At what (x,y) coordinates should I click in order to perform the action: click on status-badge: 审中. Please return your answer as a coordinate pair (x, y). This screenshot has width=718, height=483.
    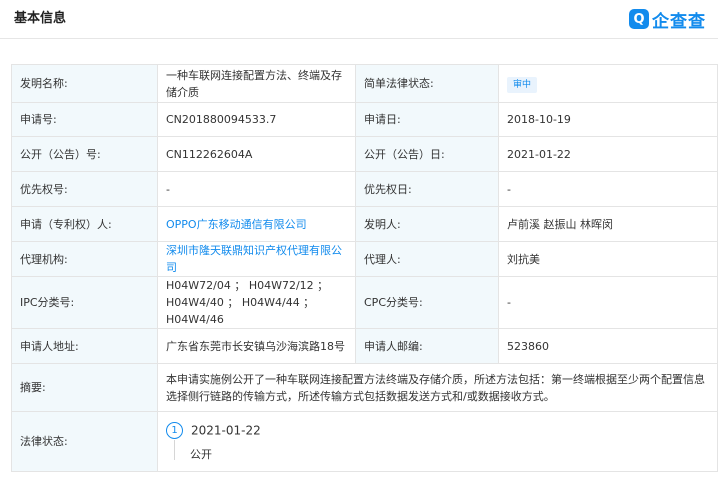
    Looking at the image, I should click on (522, 84).